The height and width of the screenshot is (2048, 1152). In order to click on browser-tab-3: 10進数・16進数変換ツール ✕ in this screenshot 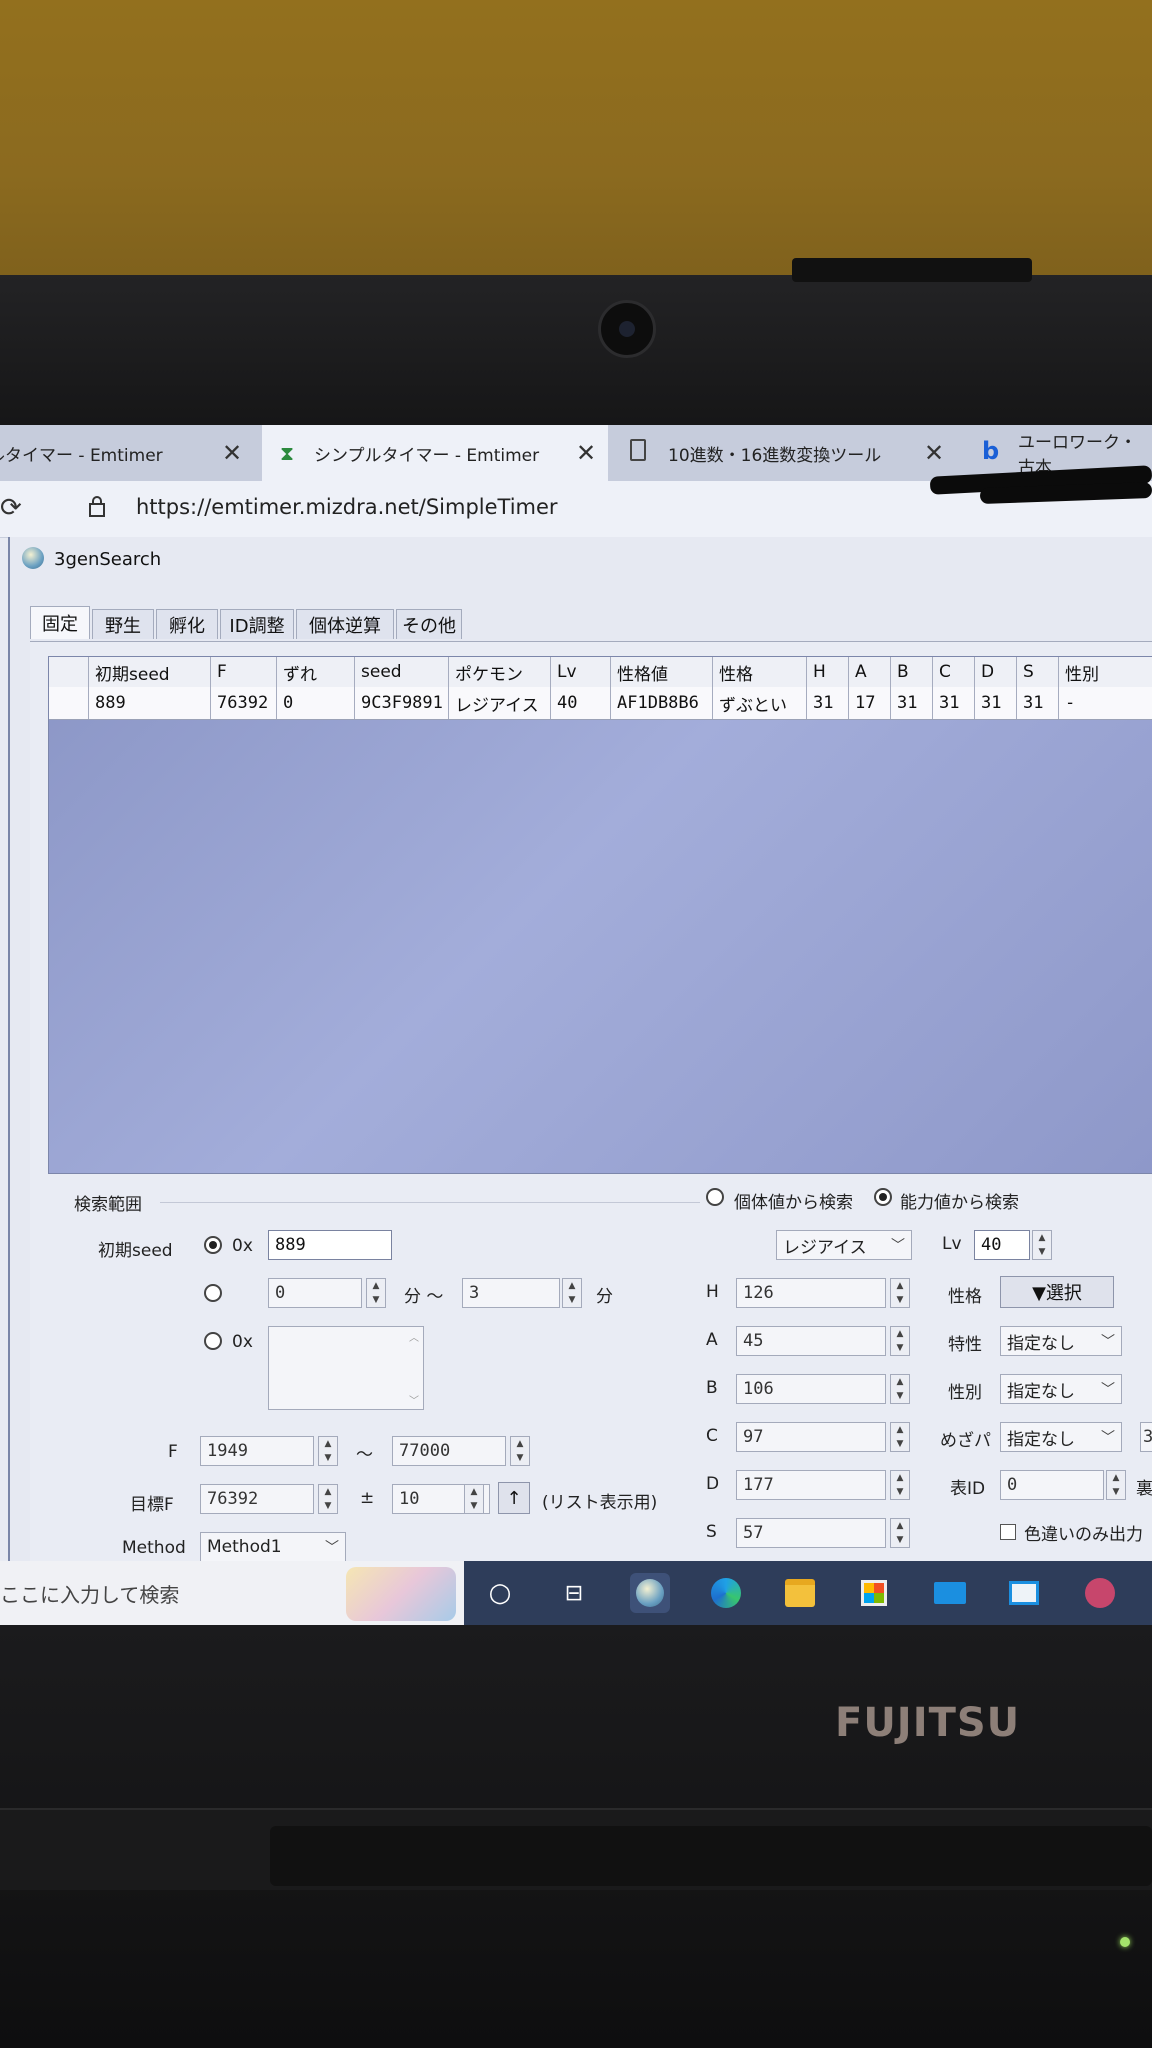, I will do `click(786, 453)`.